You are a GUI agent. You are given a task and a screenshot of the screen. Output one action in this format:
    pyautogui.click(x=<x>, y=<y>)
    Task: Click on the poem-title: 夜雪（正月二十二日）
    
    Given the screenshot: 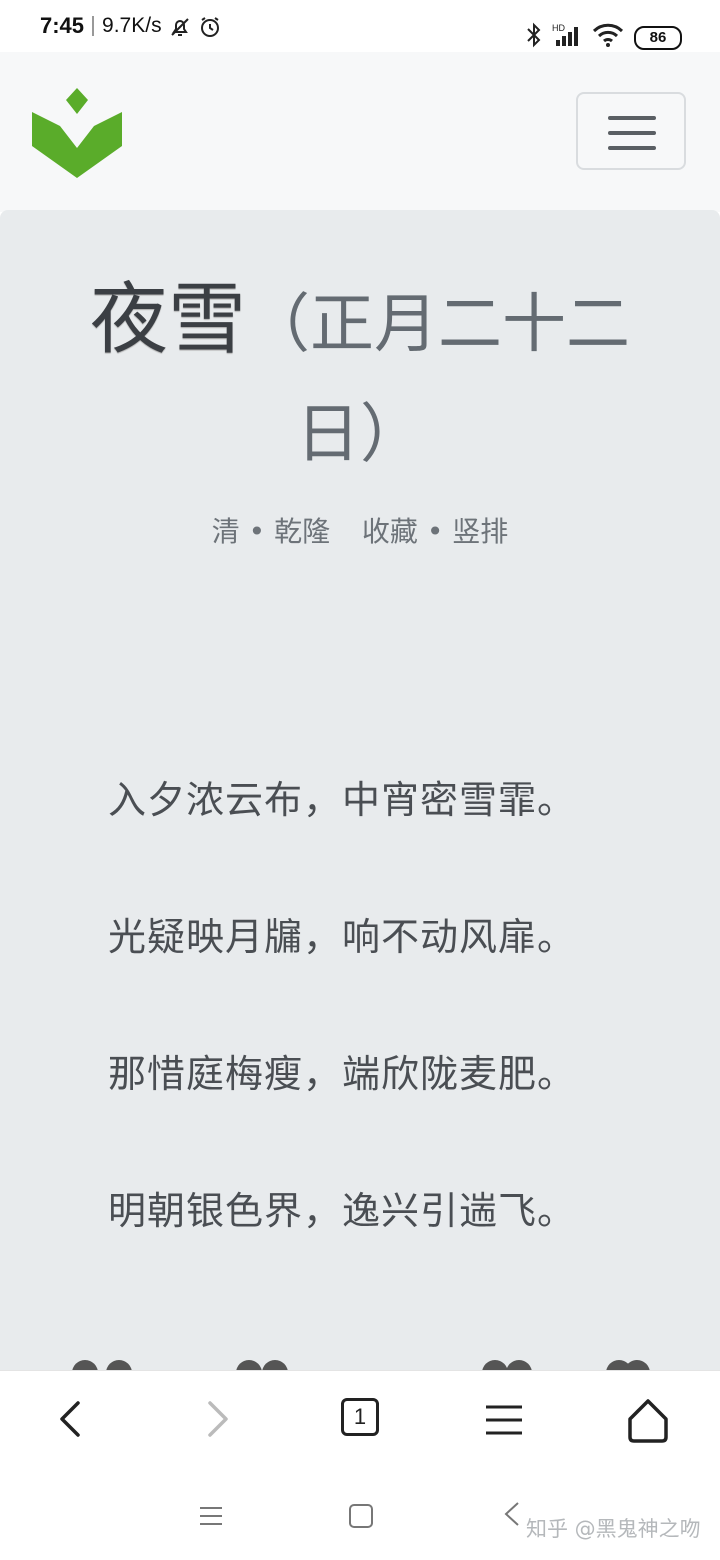 What is the action you would take?
    pyautogui.click(x=360, y=382)
    